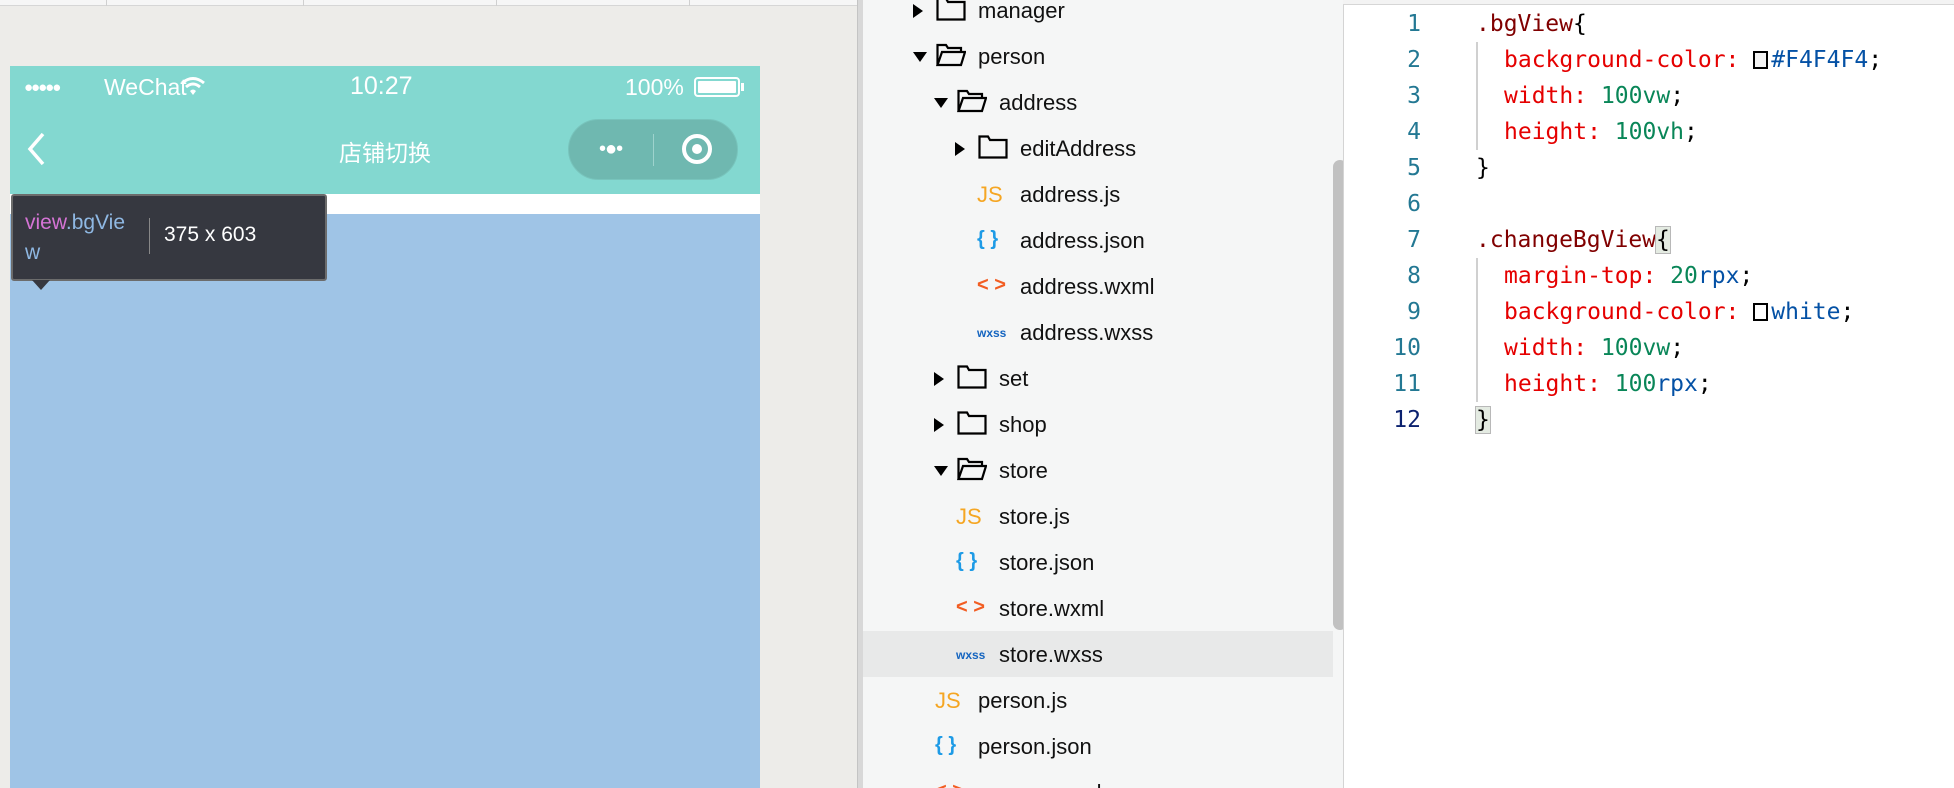 The image size is (1954, 788). I want to click on code-line: 12}, so click(1649, 420).